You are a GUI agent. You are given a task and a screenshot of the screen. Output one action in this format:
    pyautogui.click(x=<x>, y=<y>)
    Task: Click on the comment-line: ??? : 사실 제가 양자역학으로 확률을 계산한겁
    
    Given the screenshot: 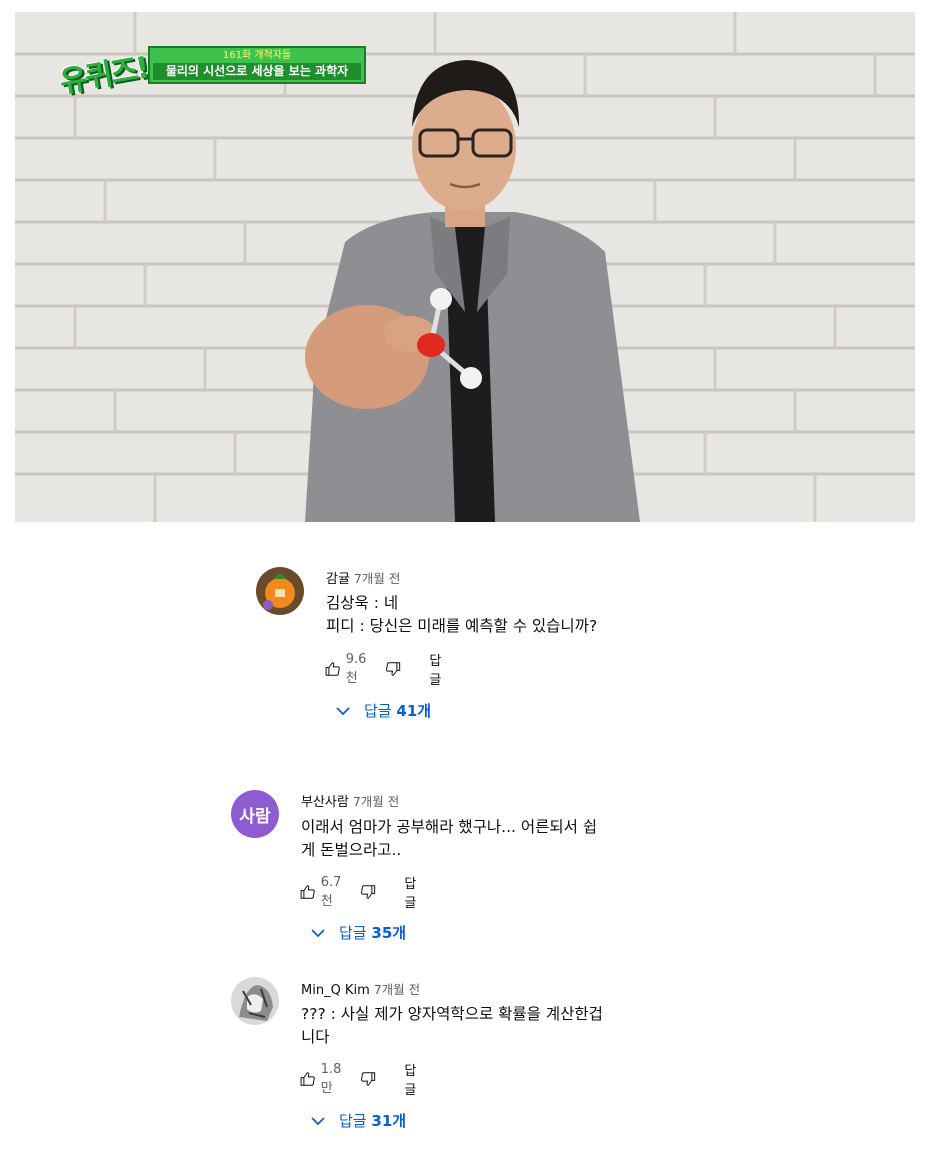 What is the action you would take?
    pyautogui.click(x=452, y=1014)
    